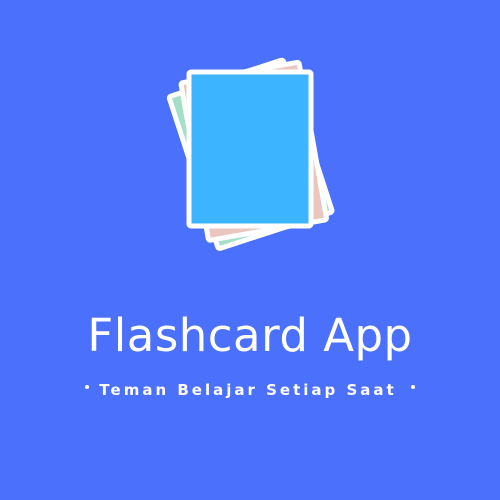  Describe the element at coordinates (412, 386) in the screenshot. I see `bullet-dot-right` at that location.